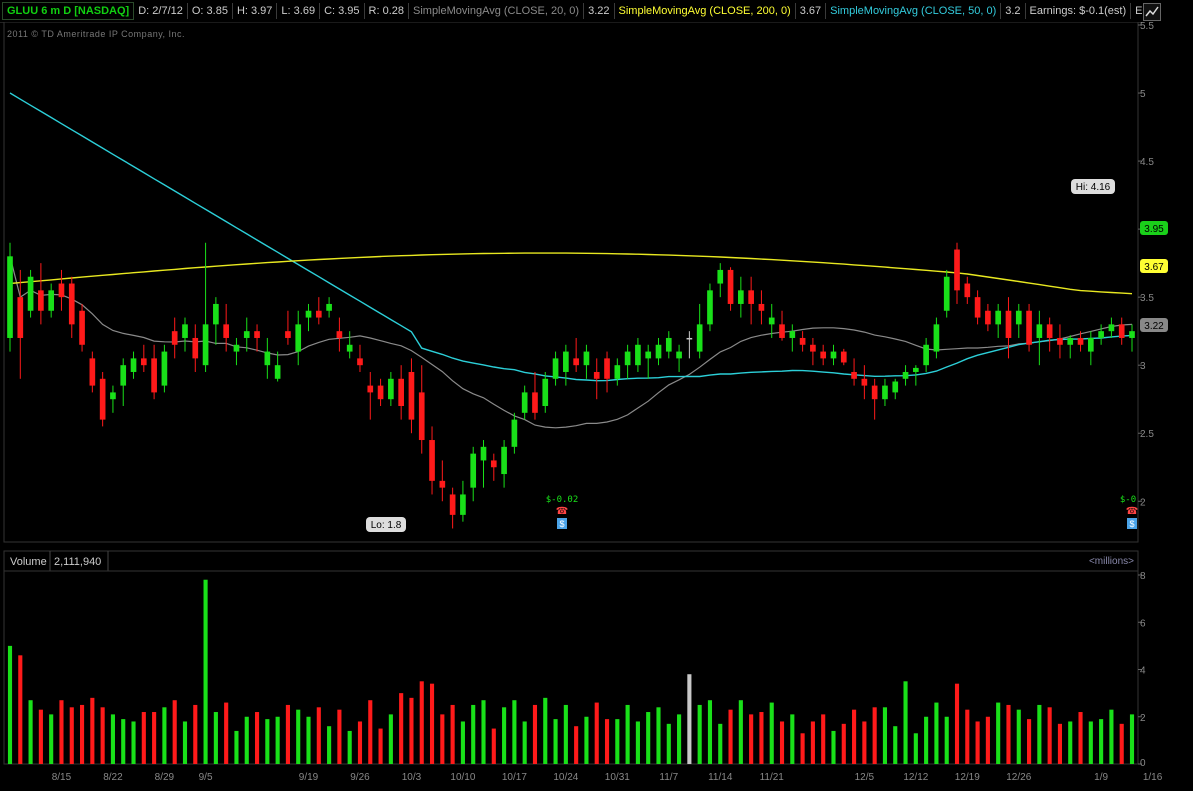  What do you see at coordinates (113, 777) in the screenshot?
I see `date-tick-label: 8/22` at bounding box center [113, 777].